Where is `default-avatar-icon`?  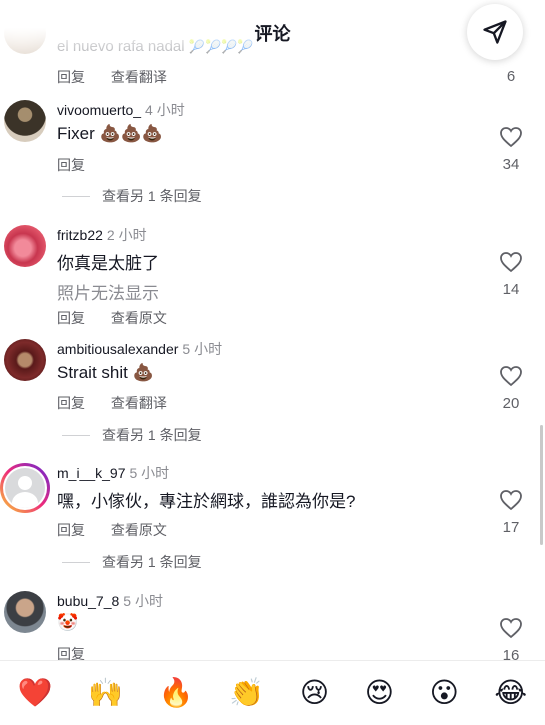
default-avatar-icon is located at coordinates (25, 488).